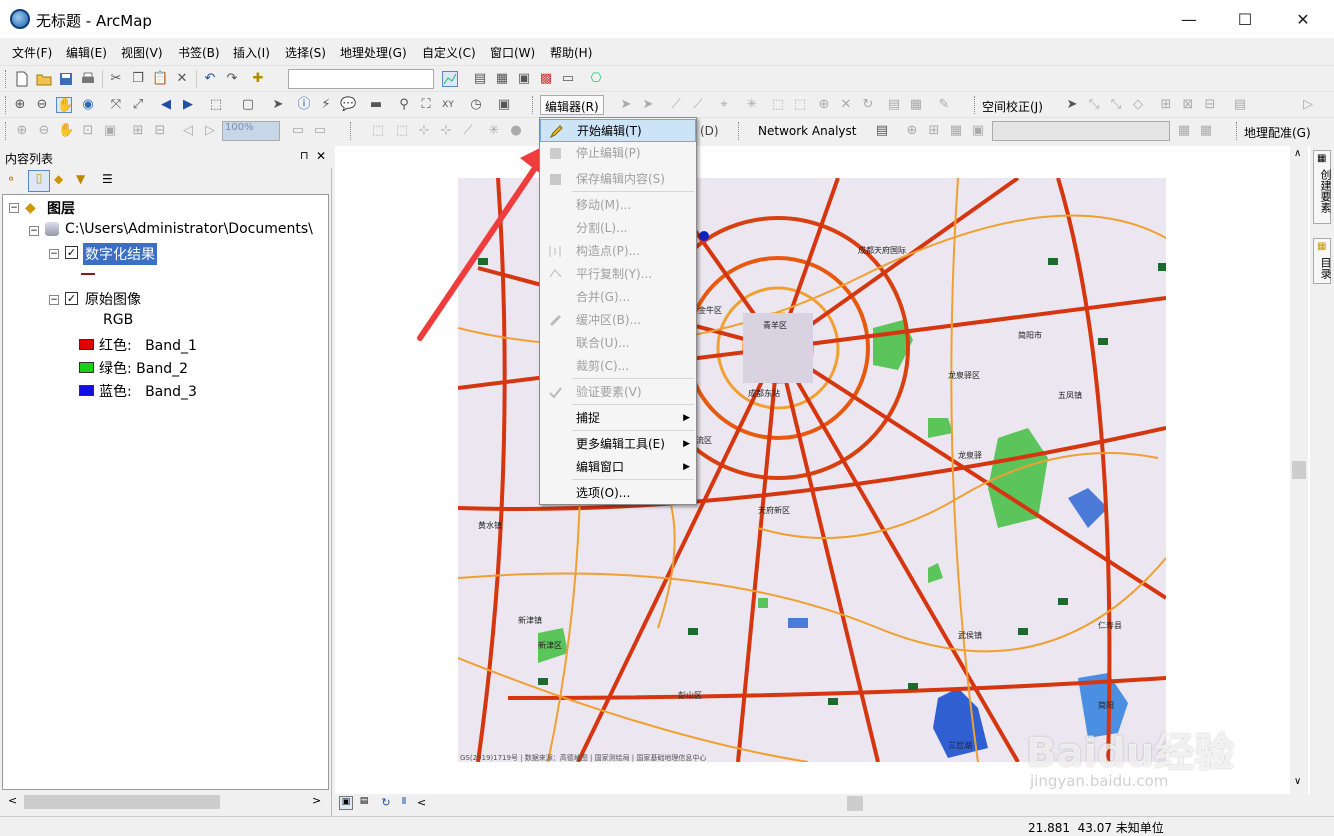  What do you see at coordinates (14, 181) in the screenshot?
I see `list-by-drawing-order-icon: ⚬` at bounding box center [14, 181].